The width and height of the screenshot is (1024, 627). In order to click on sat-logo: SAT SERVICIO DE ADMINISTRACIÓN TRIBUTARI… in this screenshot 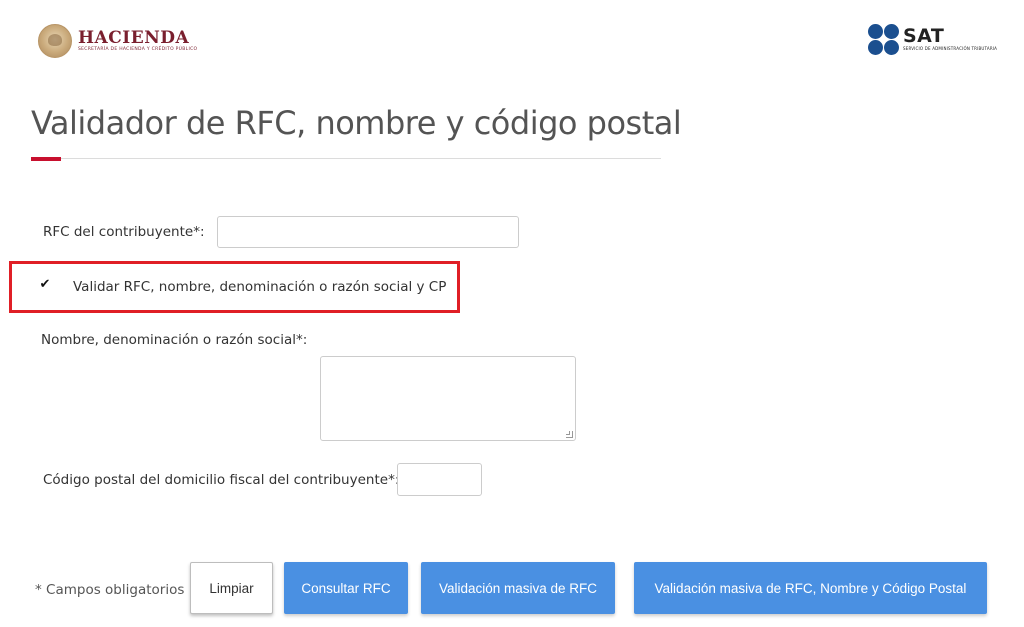, I will do `click(933, 39)`.